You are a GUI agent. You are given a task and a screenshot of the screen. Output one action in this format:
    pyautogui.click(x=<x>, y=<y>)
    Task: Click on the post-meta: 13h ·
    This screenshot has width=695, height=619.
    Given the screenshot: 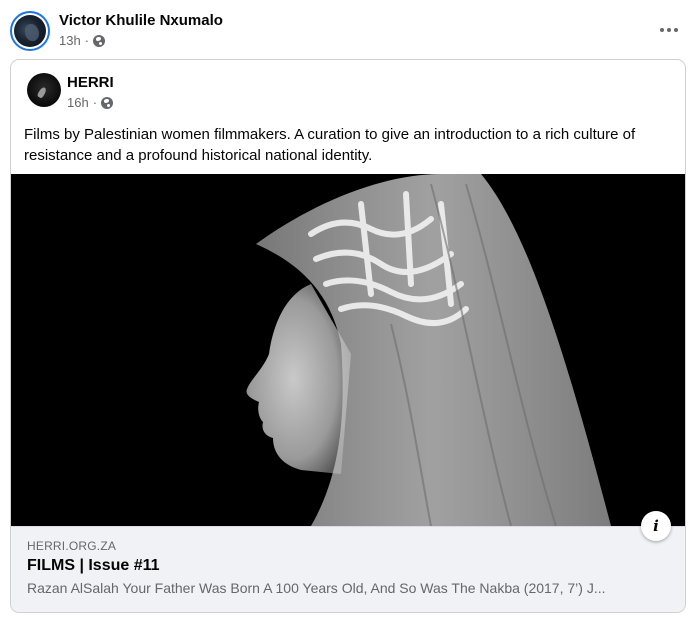 What is the action you would take?
    pyautogui.click(x=82, y=40)
    